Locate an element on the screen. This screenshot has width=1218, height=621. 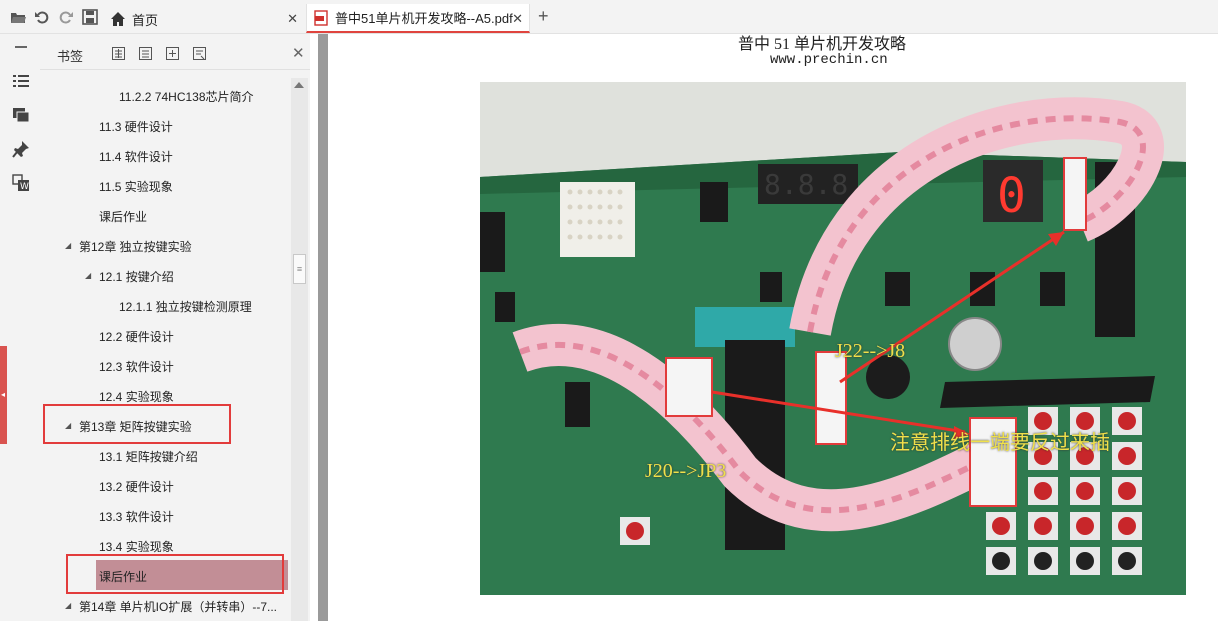
redo-icon is located at coordinates (66, 17).